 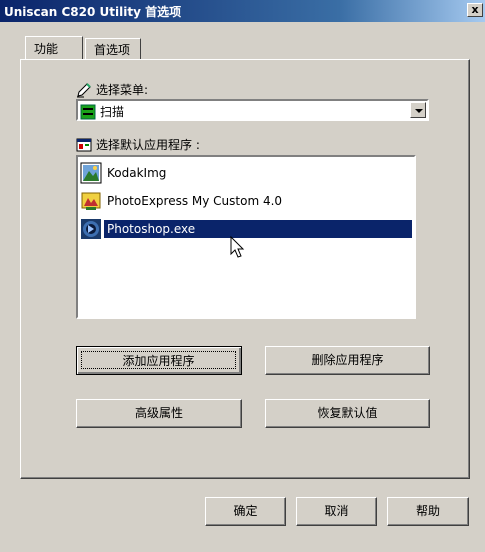 I want to click on window-app-icon, so click(x=84, y=144).